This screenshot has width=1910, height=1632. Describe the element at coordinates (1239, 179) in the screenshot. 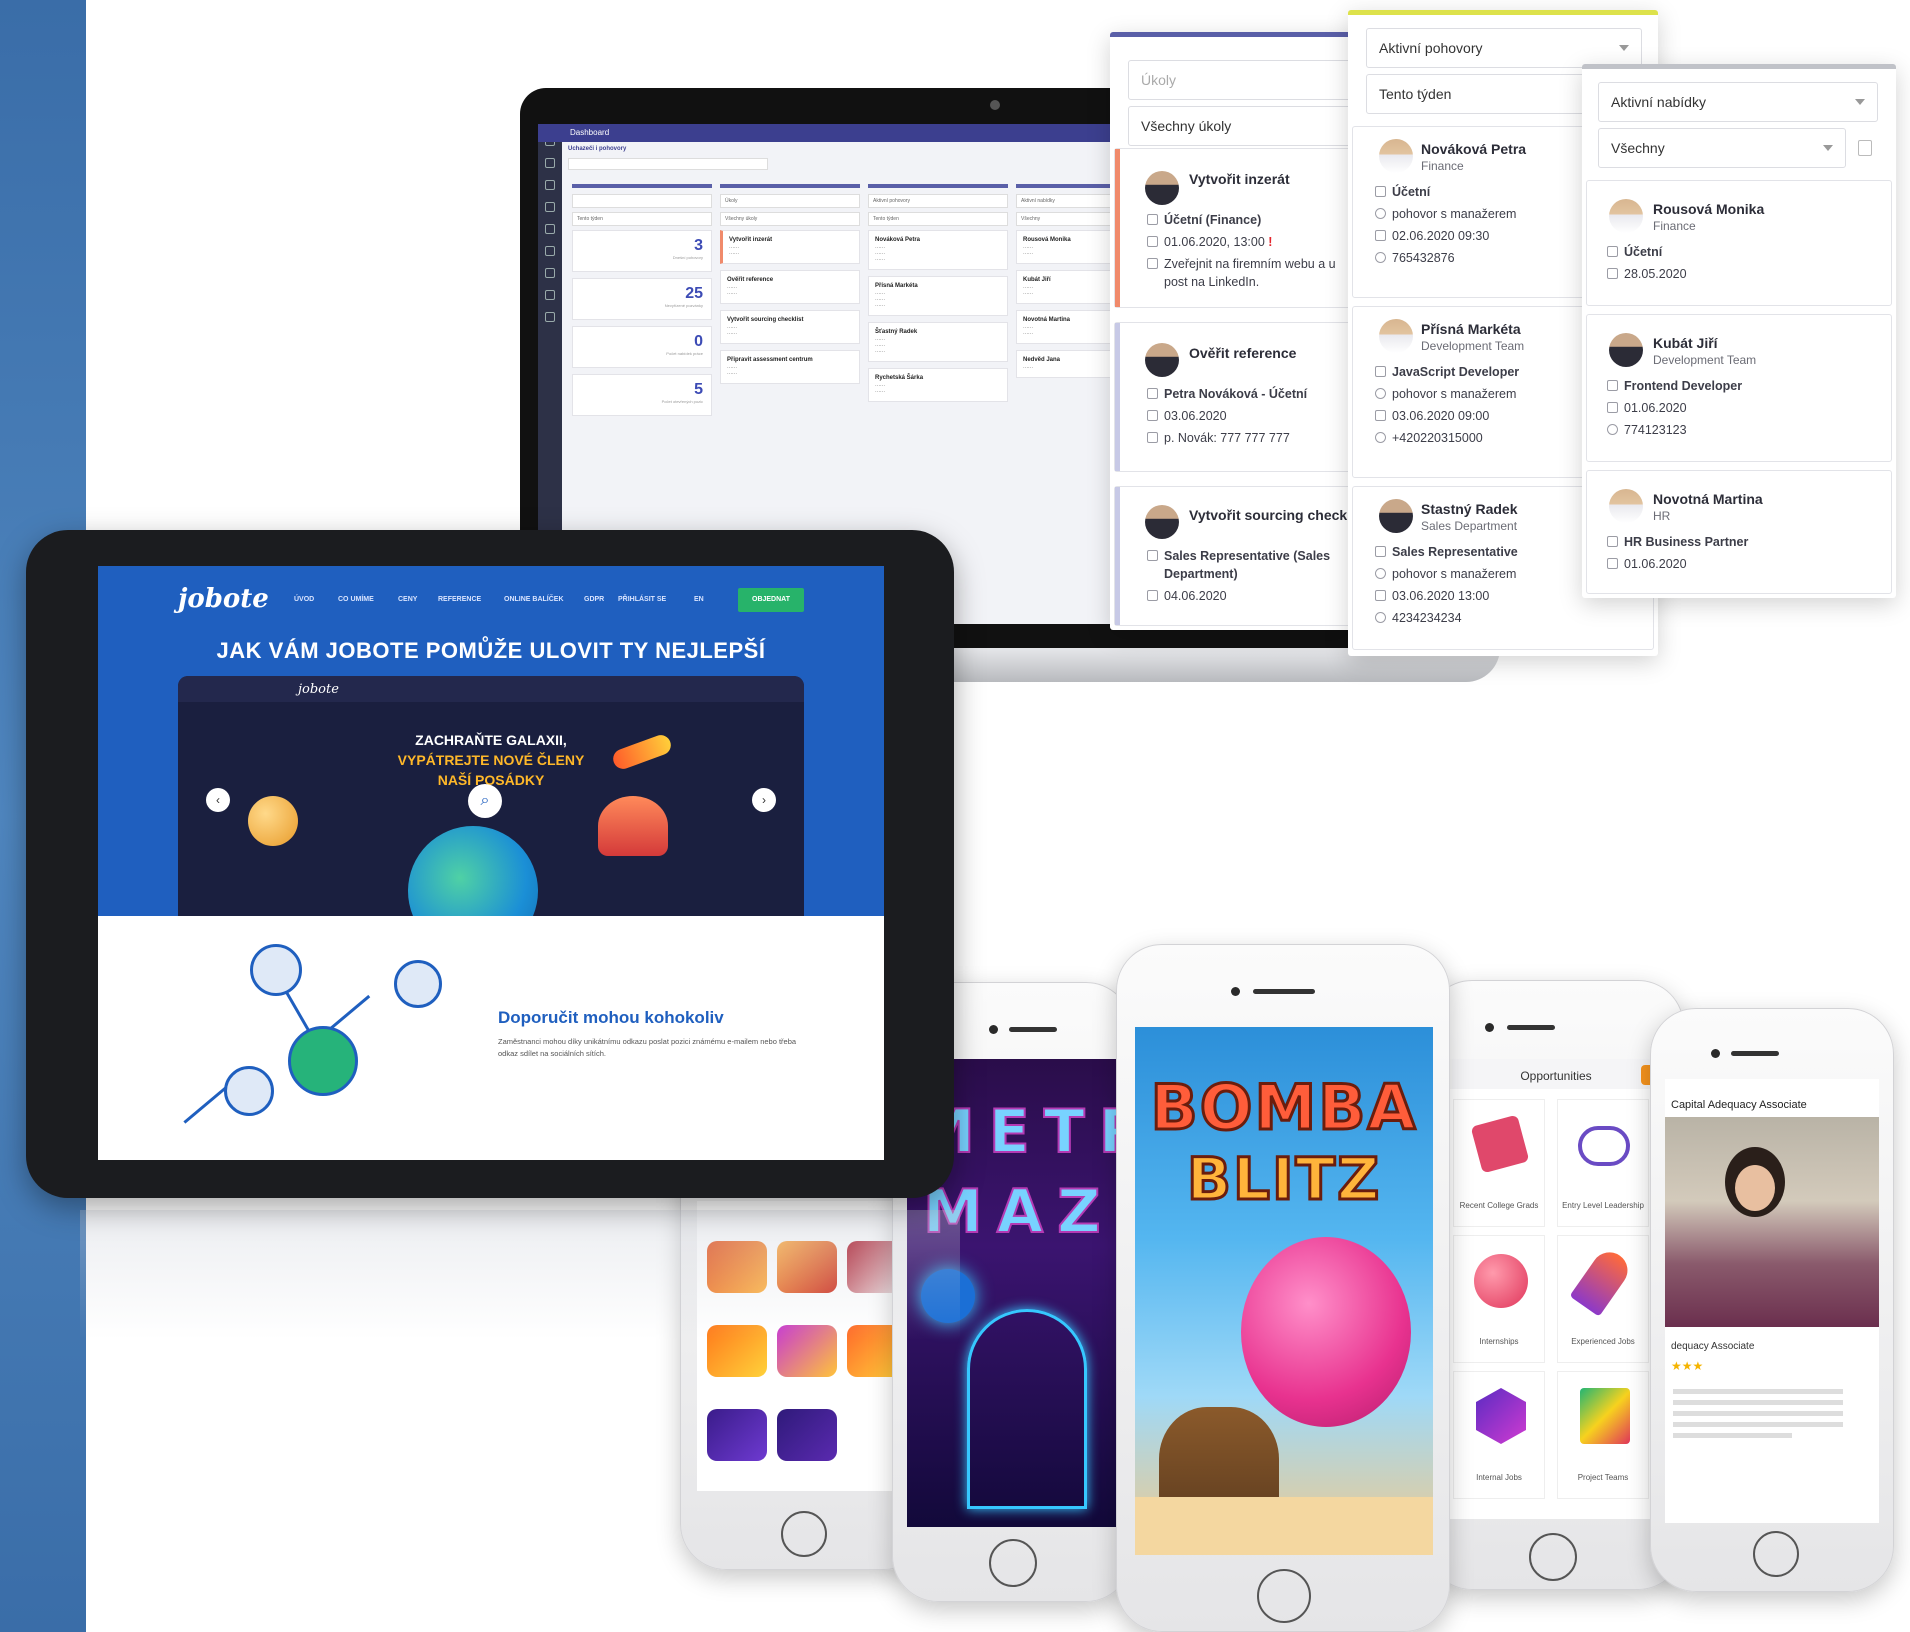

I see `task-title: Vytvořit inzerát` at that location.